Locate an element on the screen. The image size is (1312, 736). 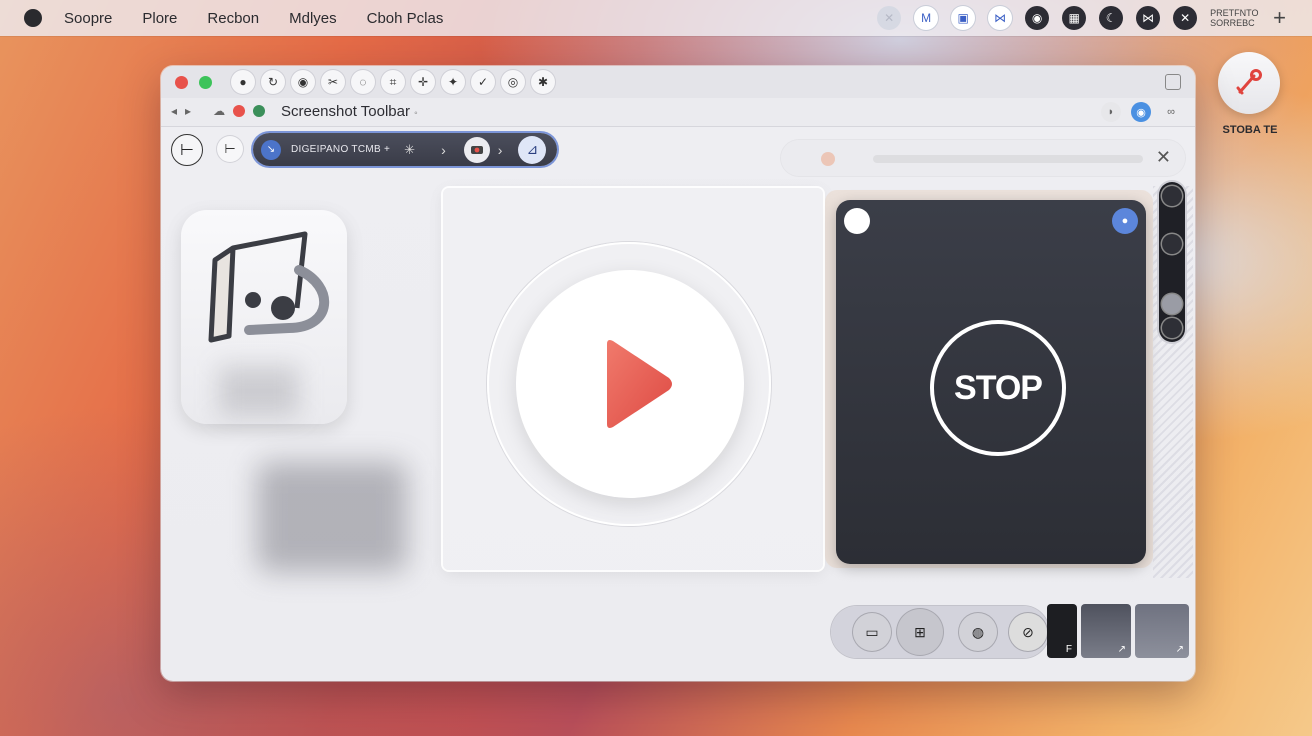
stop-button: STOP is located at coordinates (998, 388).